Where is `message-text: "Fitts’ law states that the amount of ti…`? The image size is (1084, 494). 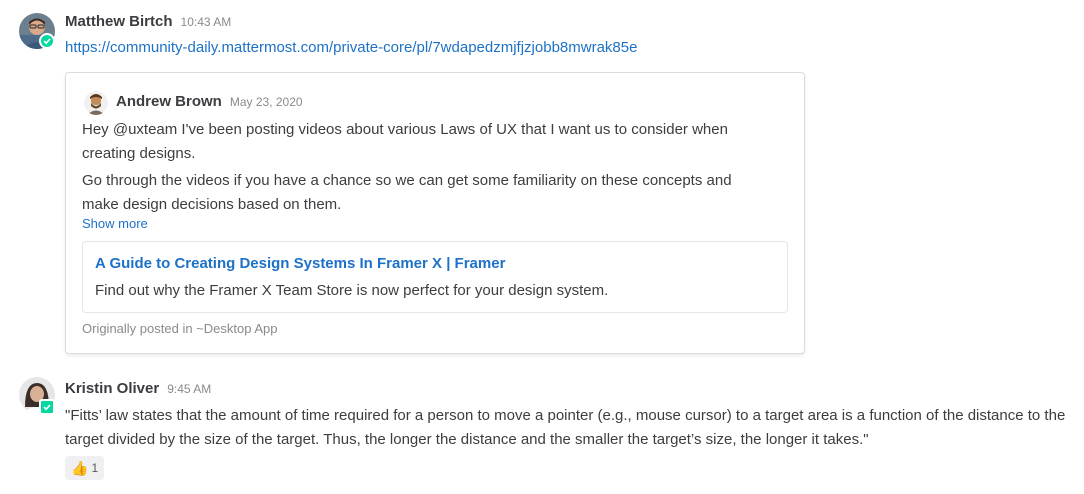
message-text: "Fitts’ law states that the amount of ti… is located at coordinates (565, 427).